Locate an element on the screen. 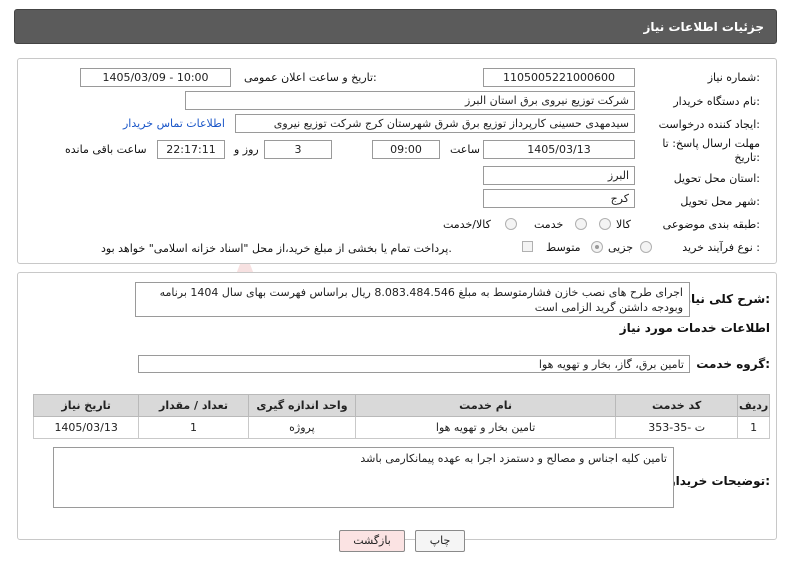 The image size is (788, 566). announce-datetime-field: 1405/03/09 - 10:00 is located at coordinates (155, 77).